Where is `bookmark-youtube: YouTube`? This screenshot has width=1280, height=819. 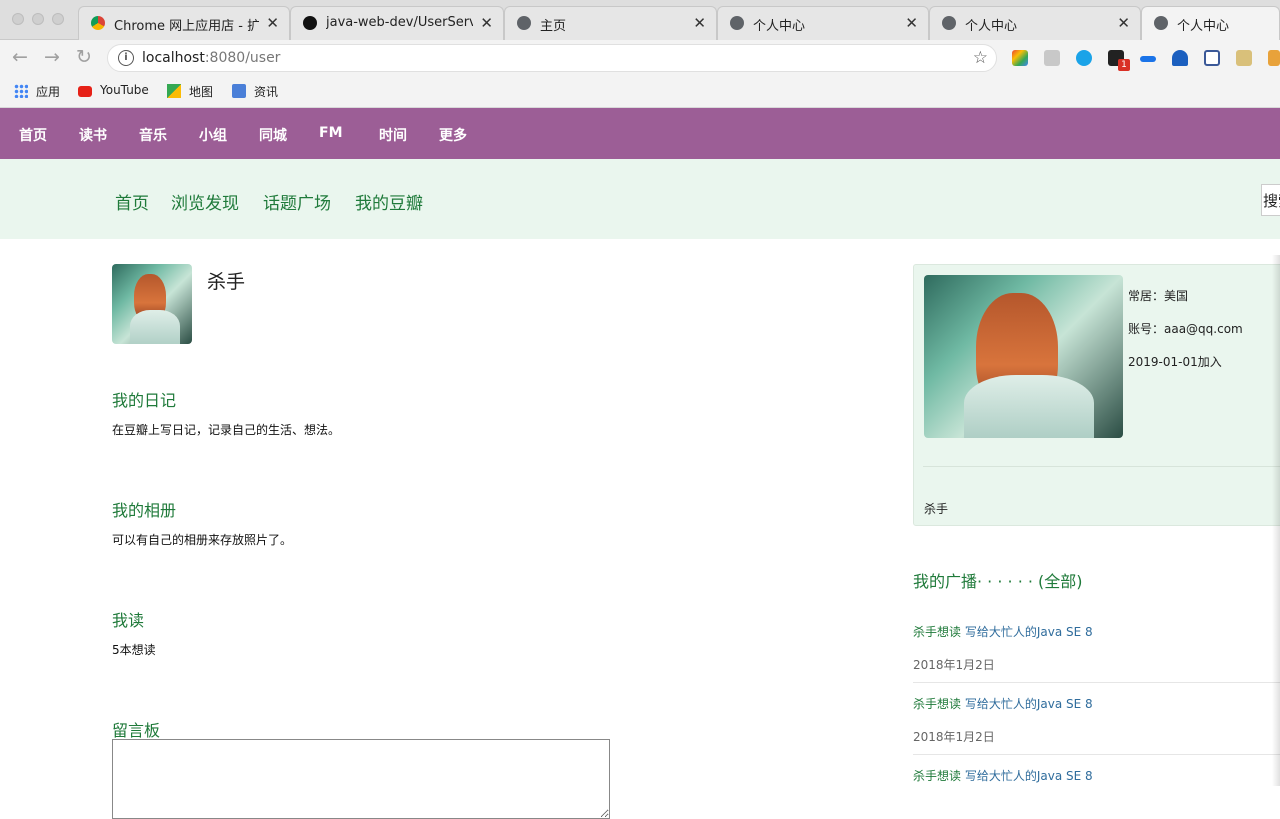 bookmark-youtube: YouTube is located at coordinates (118, 91).